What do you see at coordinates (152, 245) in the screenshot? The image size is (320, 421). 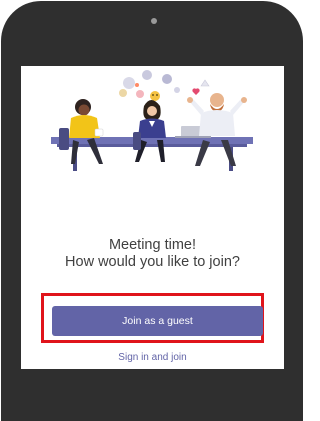 I see `prompt-title: Meeting time!` at bounding box center [152, 245].